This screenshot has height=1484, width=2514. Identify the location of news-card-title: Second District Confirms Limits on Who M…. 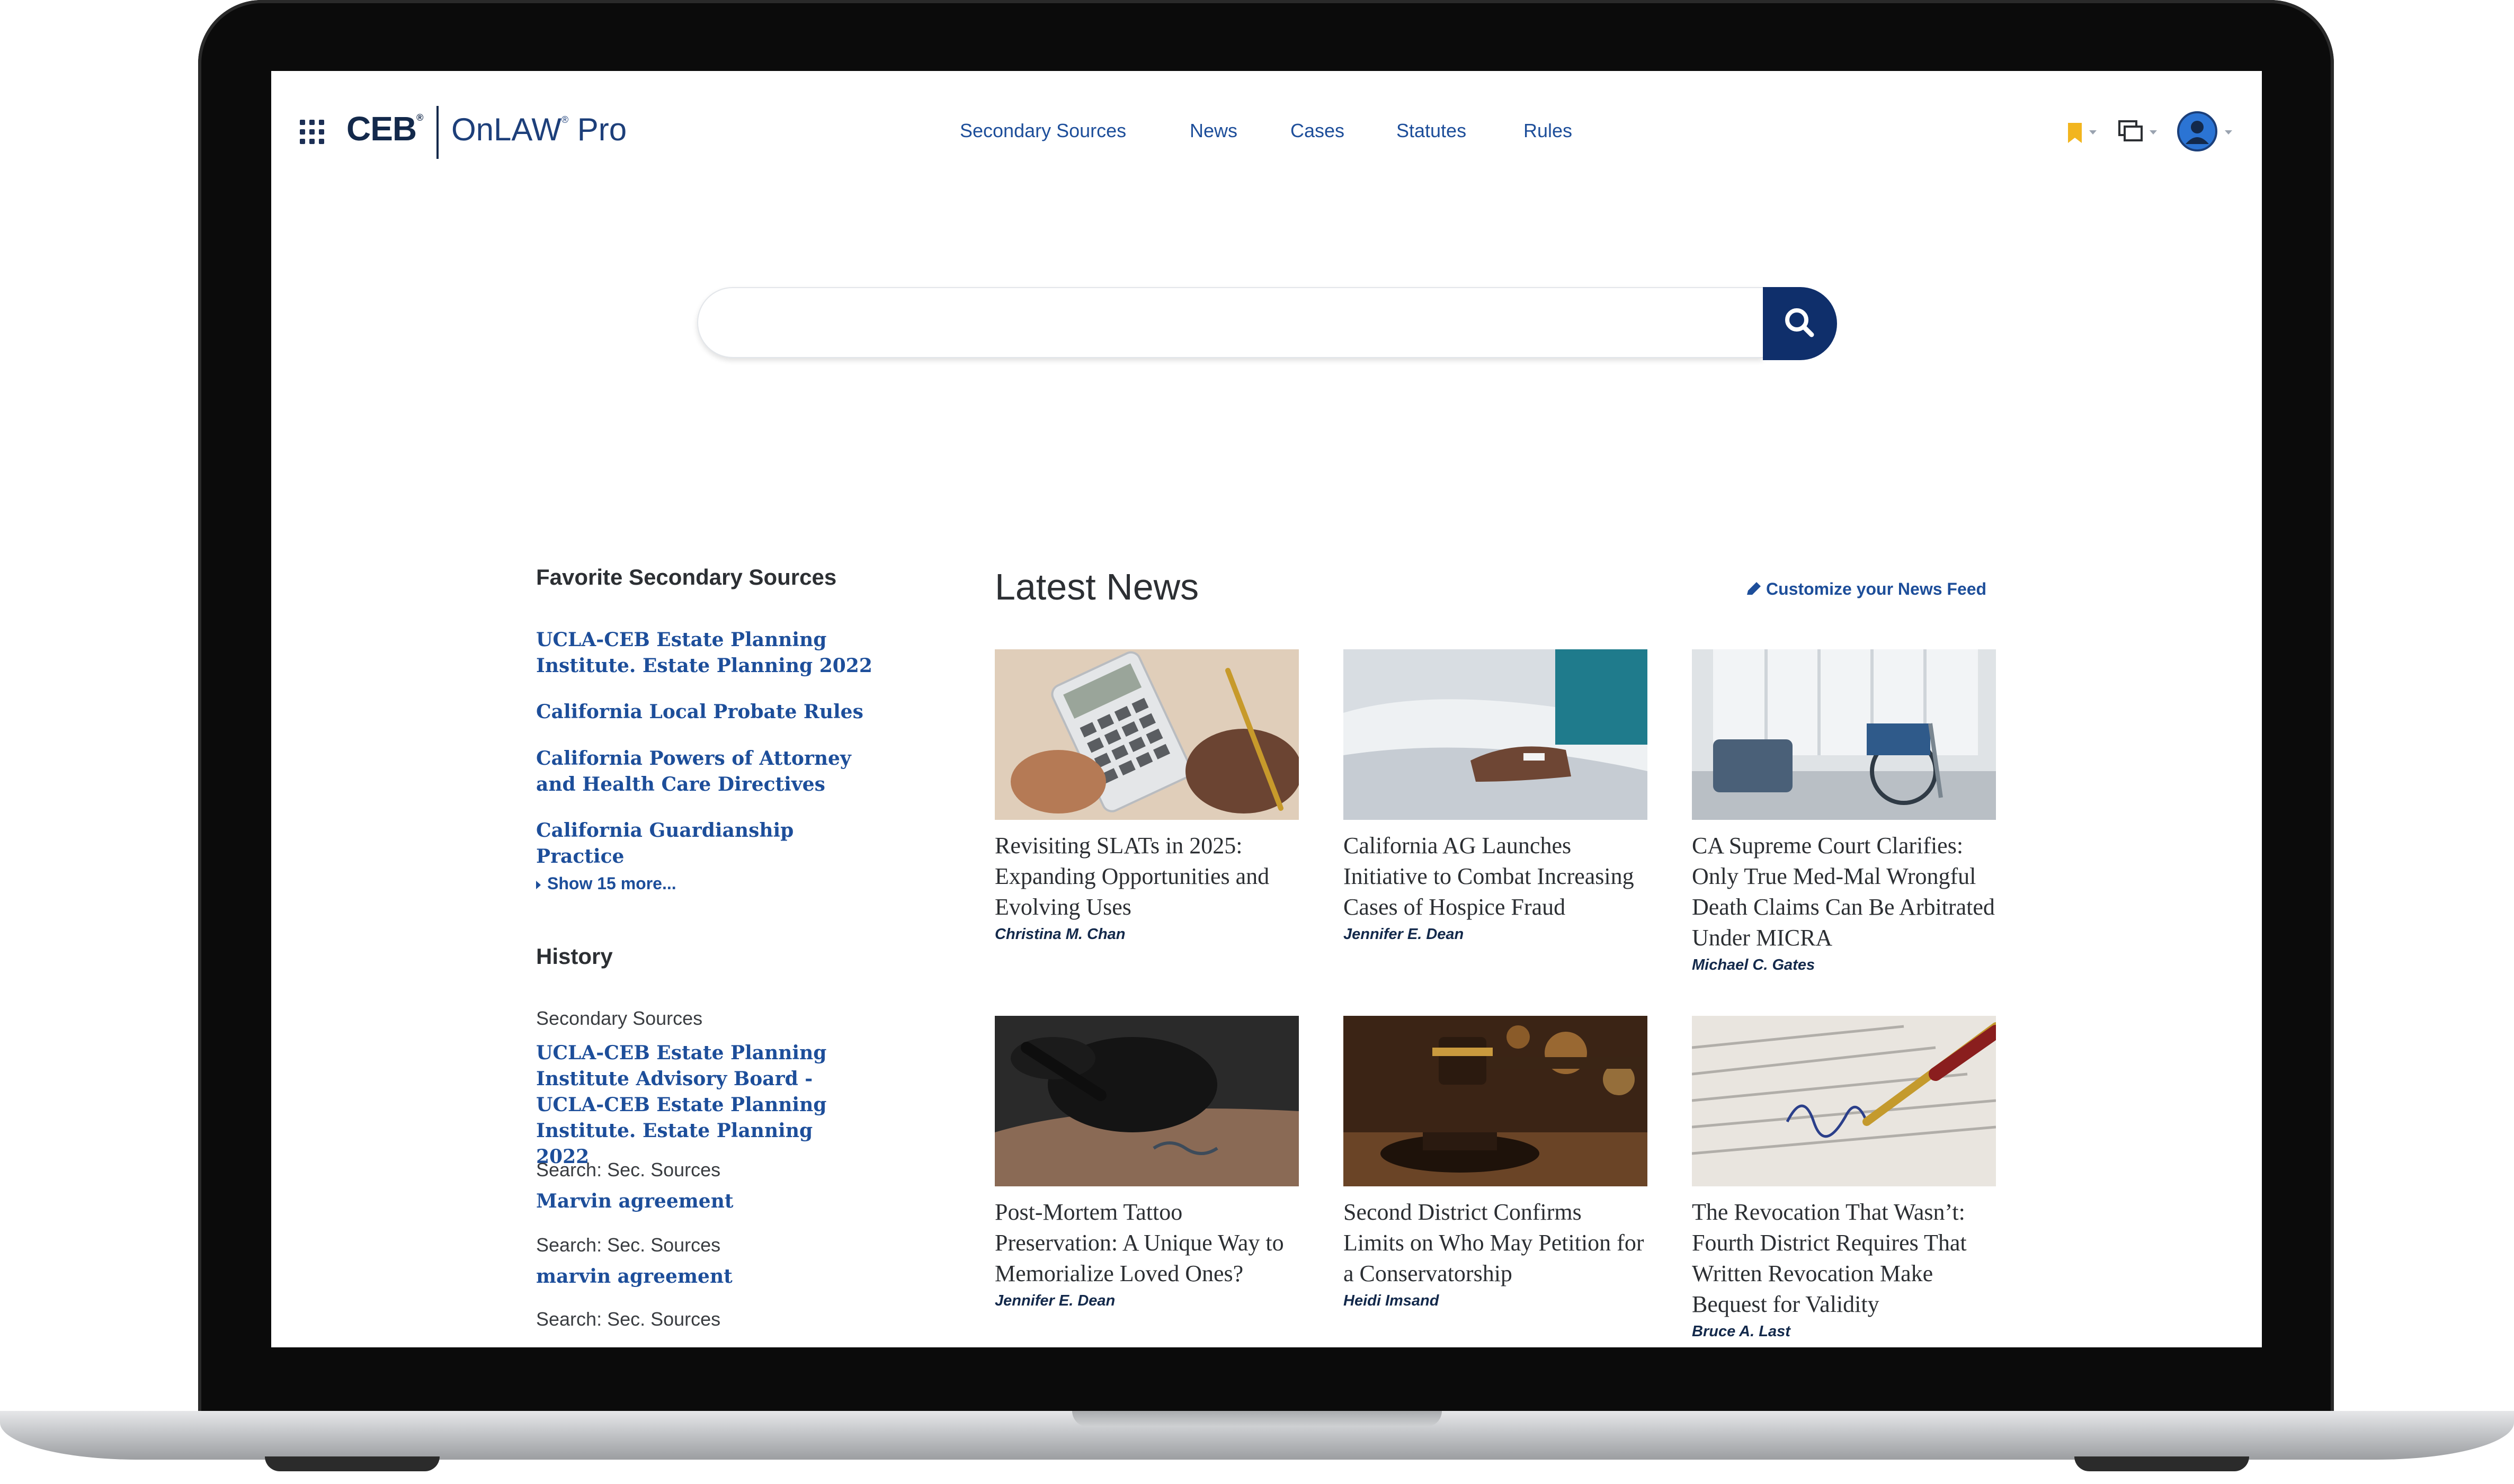
(1495, 1243).